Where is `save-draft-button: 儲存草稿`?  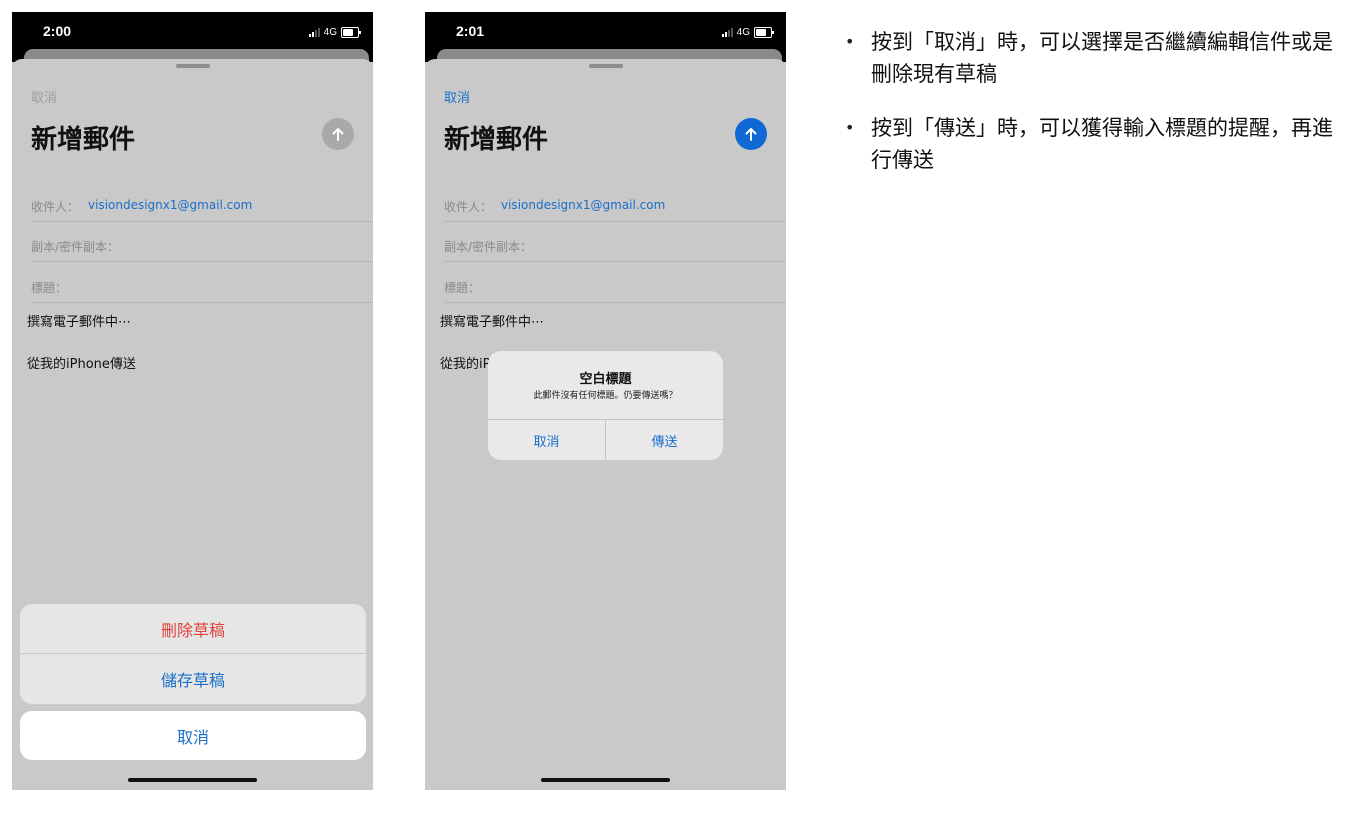
save-draft-button: 儲存草稿 is located at coordinates (193, 679).